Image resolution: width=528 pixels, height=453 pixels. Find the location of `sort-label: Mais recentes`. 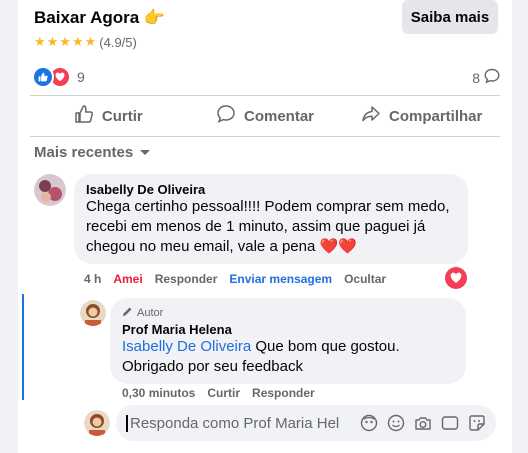

sort-label: Mais recentes is located at coordinates (84, 152).